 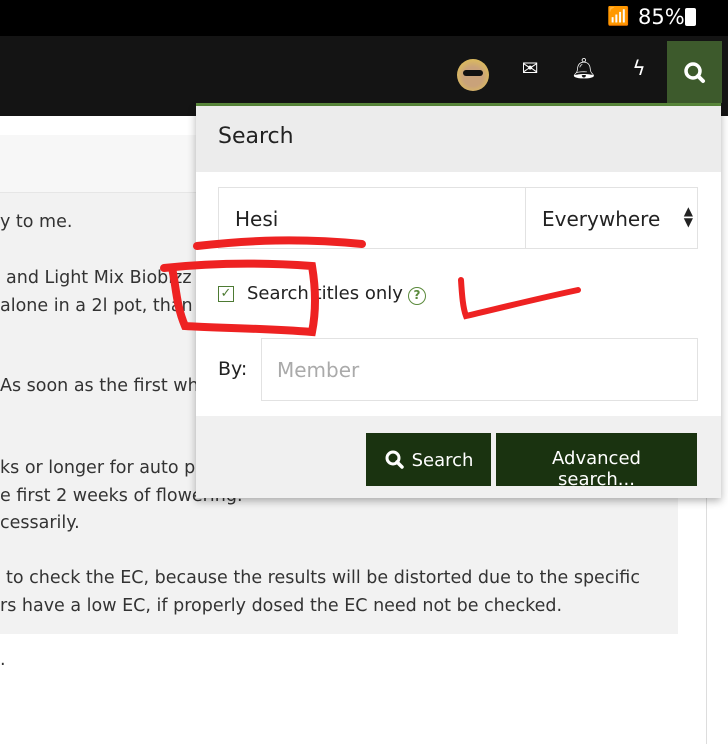 I want to click on help-icon: ?, so click(x=416, y=296).